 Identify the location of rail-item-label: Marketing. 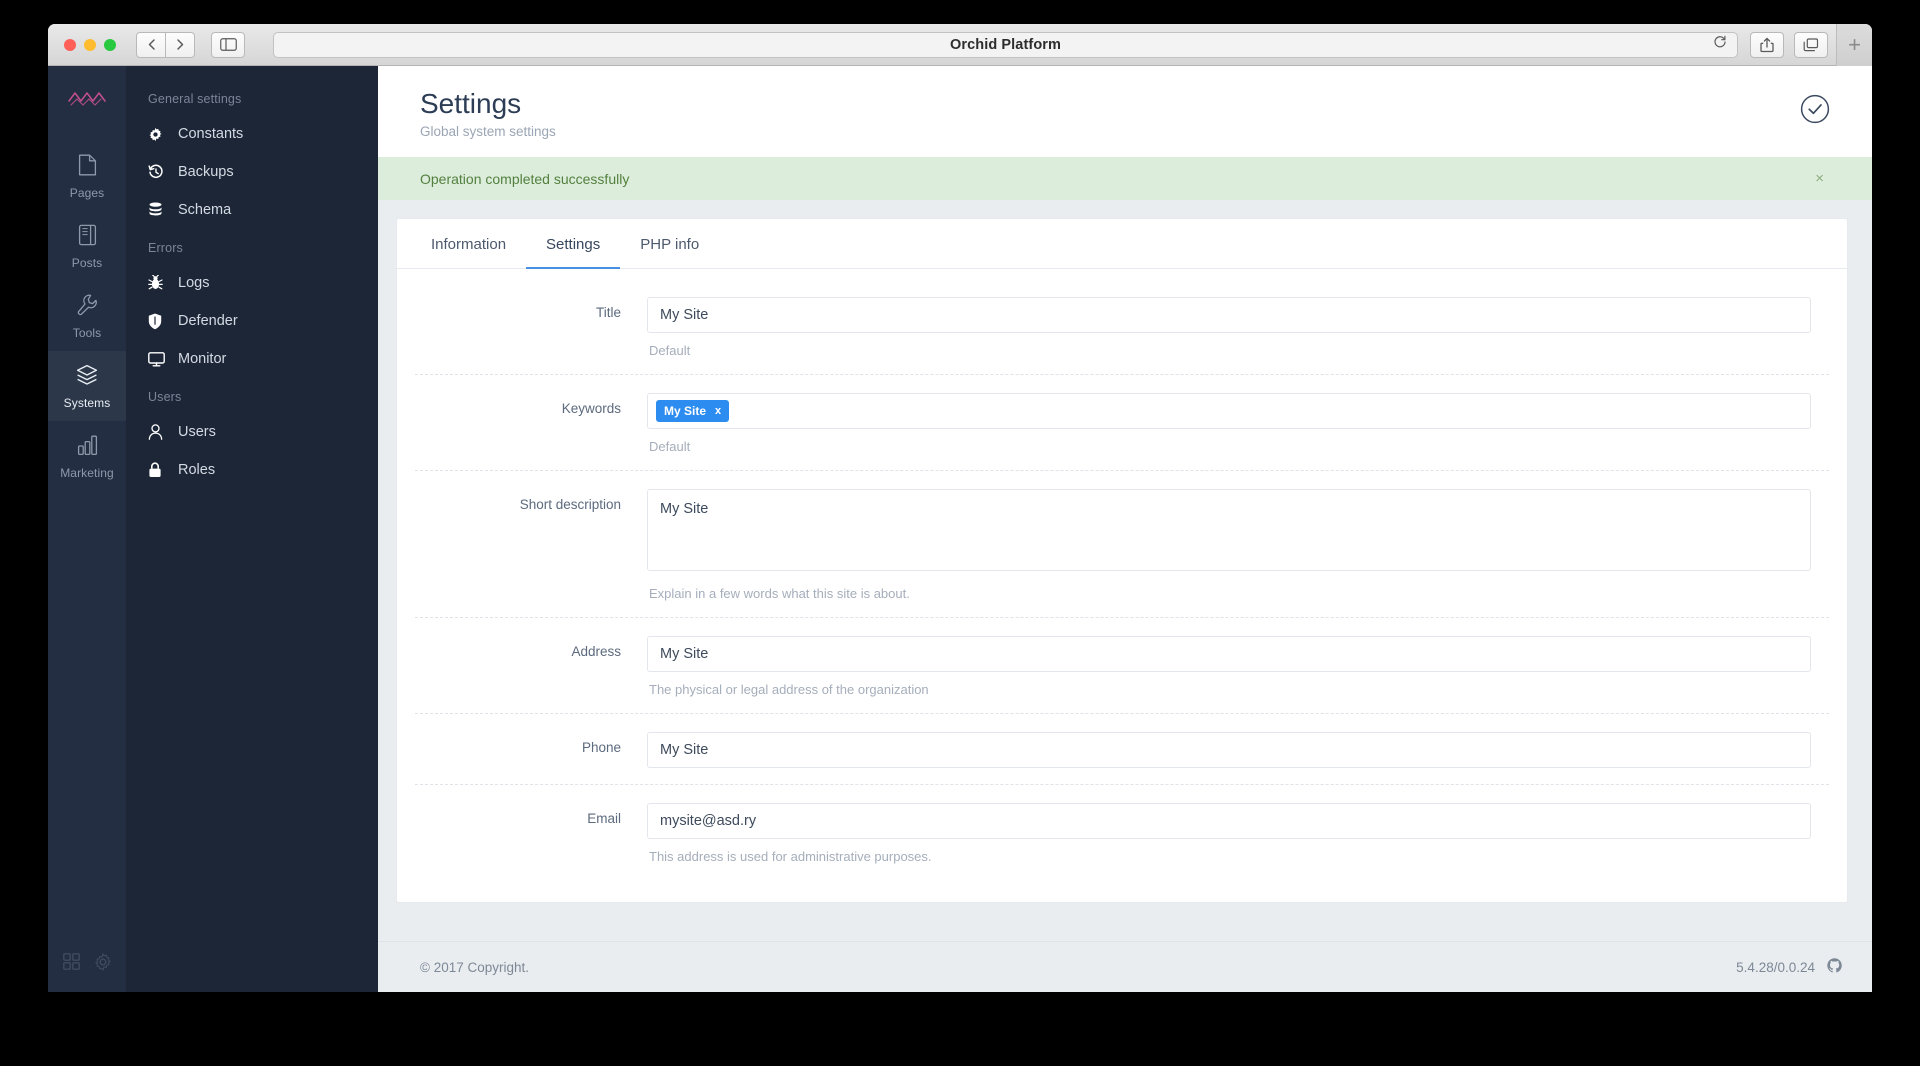
(87, 473).